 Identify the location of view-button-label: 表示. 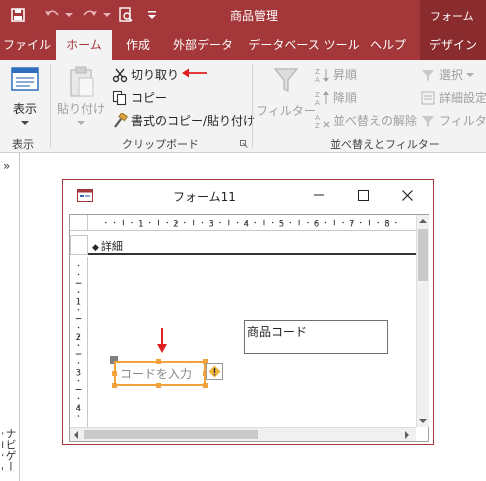
(24, 109).